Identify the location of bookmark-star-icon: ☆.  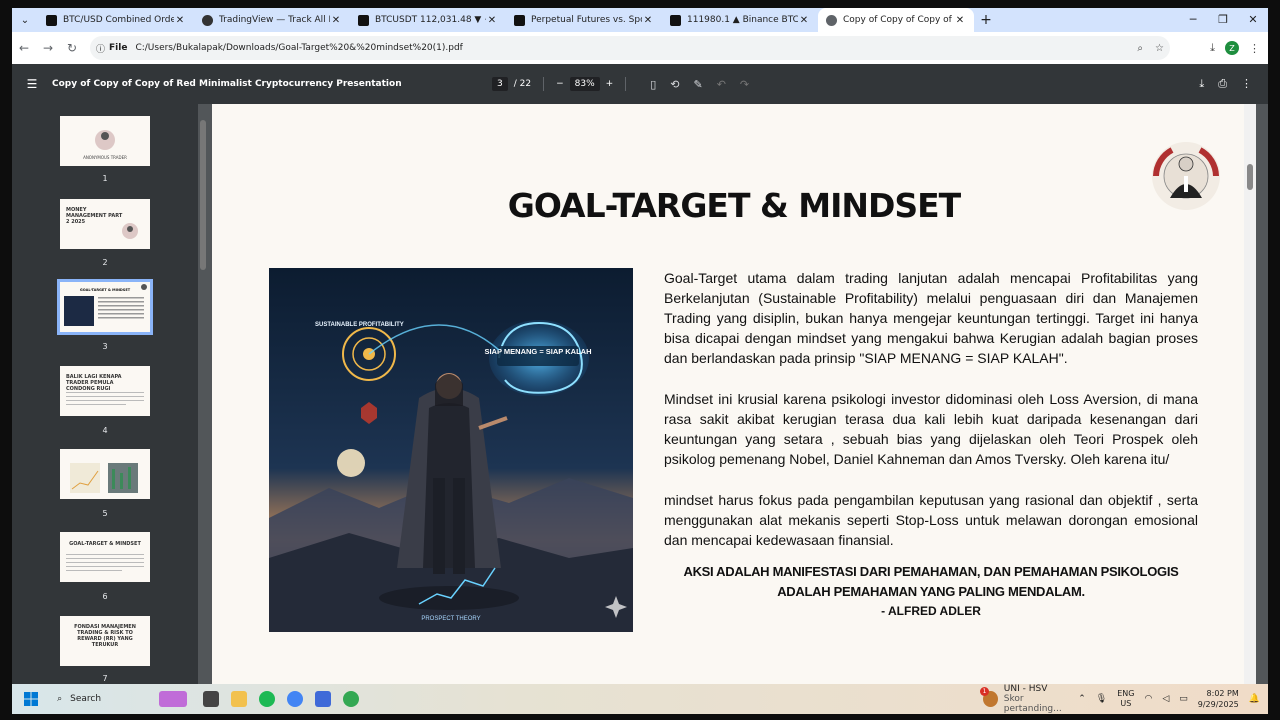
(1159, 48).